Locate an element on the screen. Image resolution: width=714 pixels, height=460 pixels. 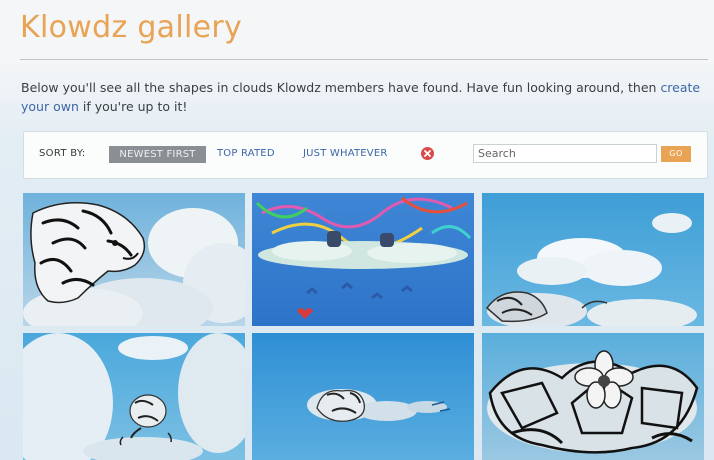
search-input is located at coordinates (565, 153).